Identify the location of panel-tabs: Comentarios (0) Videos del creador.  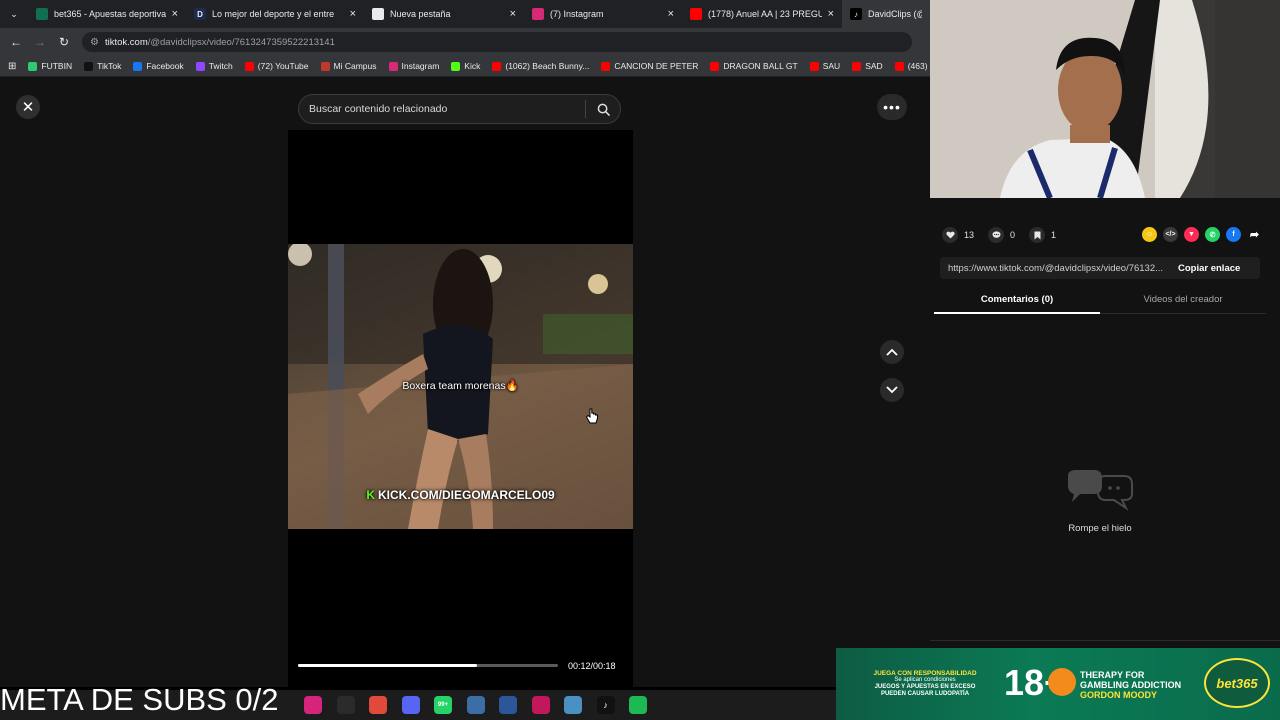
(1100, 302).